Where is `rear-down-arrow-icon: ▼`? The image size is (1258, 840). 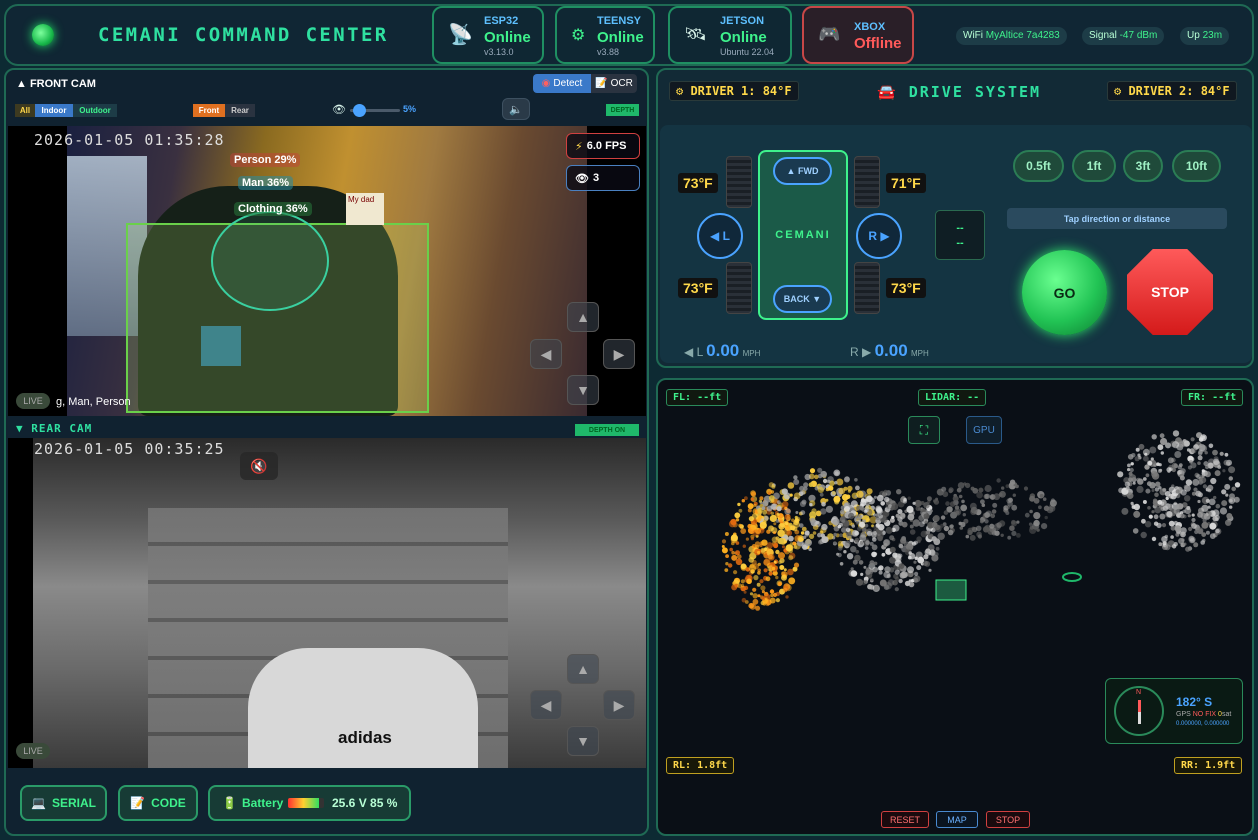
rear-down-arrow-icon: ▼ is located at coordinates (583, 741).